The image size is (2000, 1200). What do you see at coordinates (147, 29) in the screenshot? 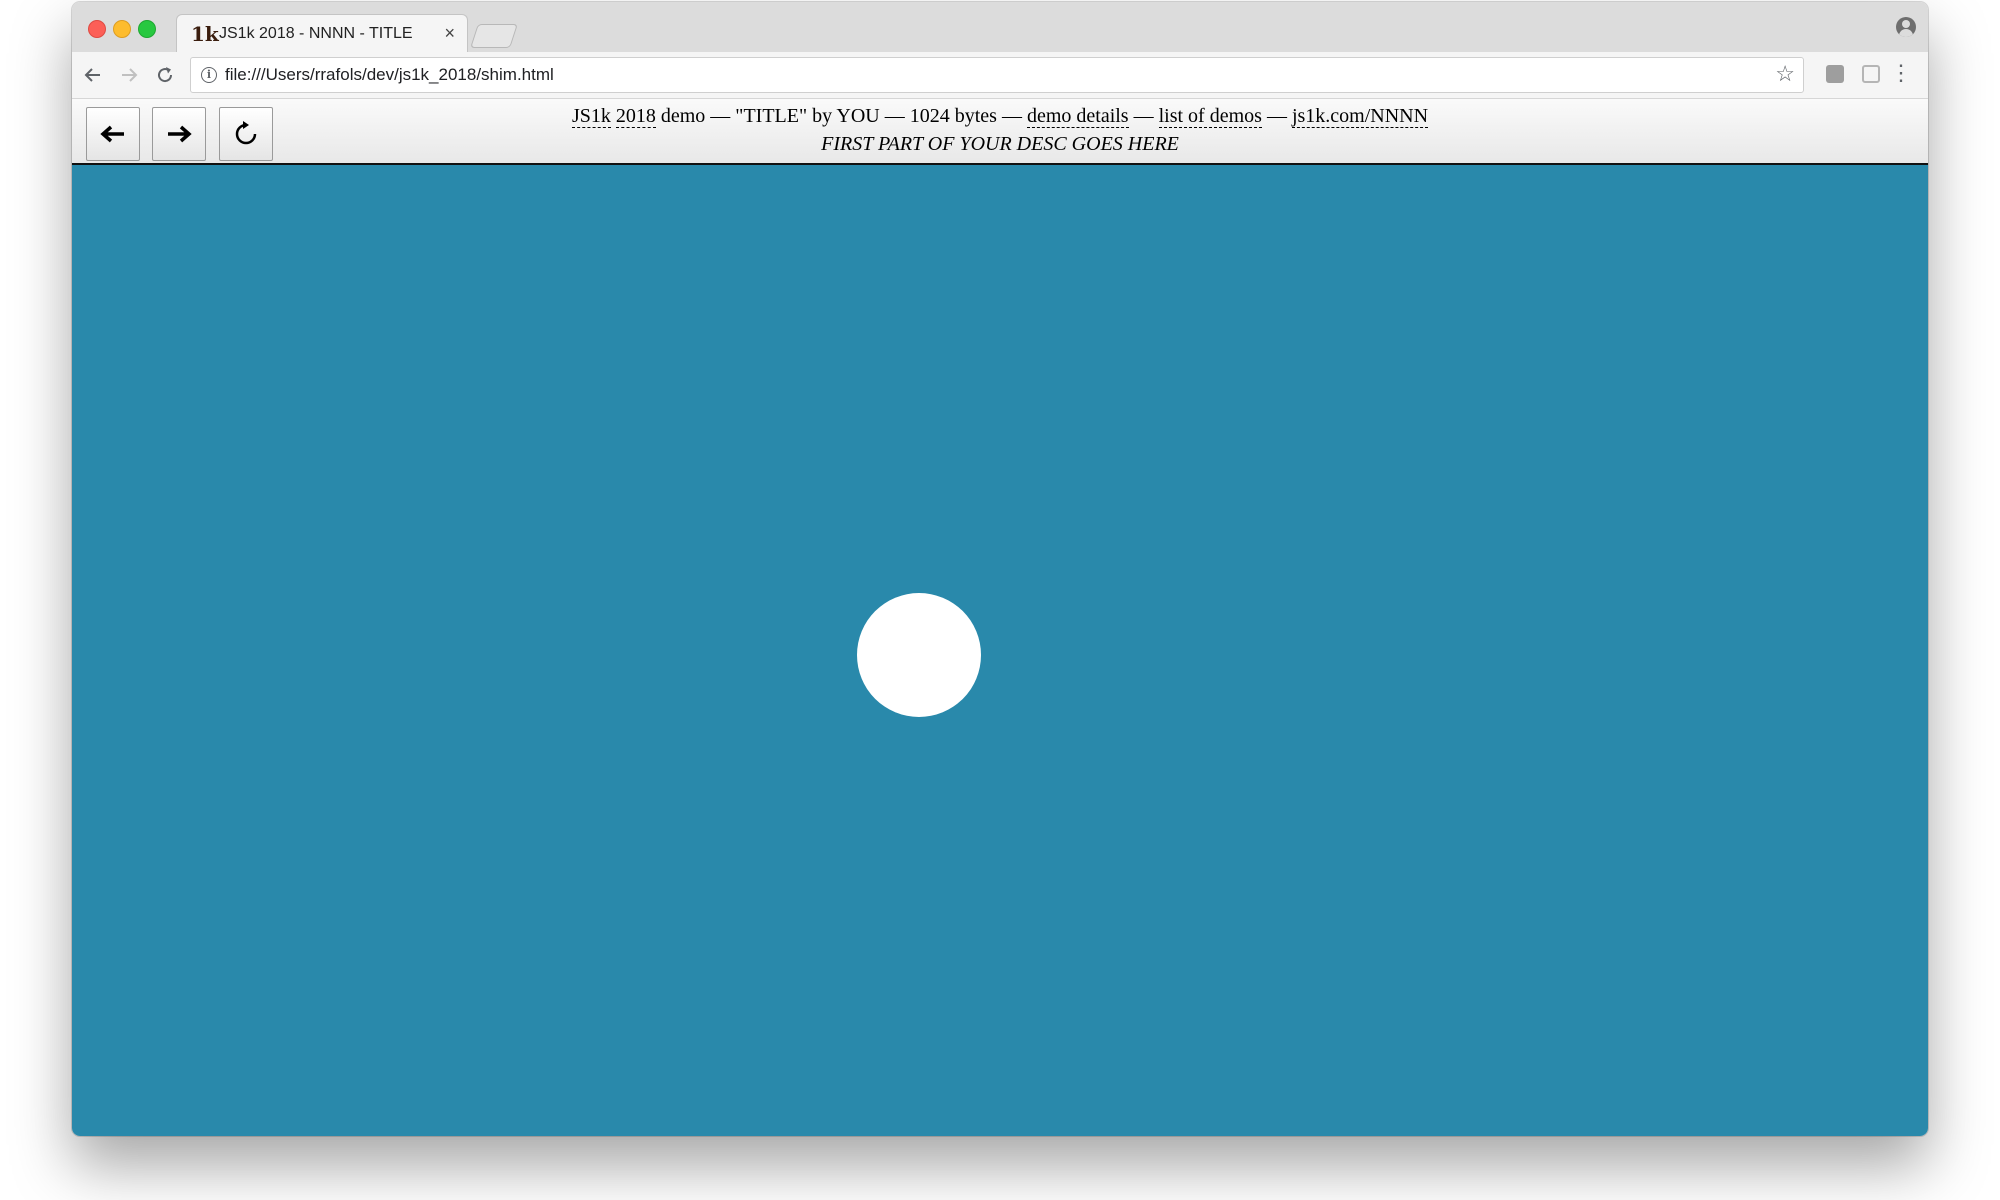
I see `zoom-window-button` at bounding box center [147, 29].